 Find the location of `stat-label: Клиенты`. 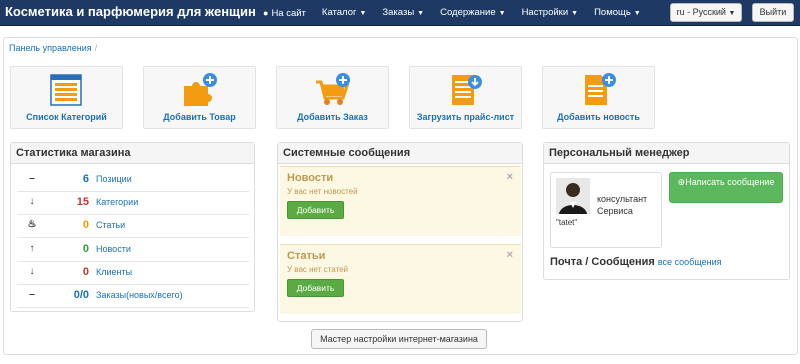

stat-label: Клиенты is located at coordinates (114, 272).